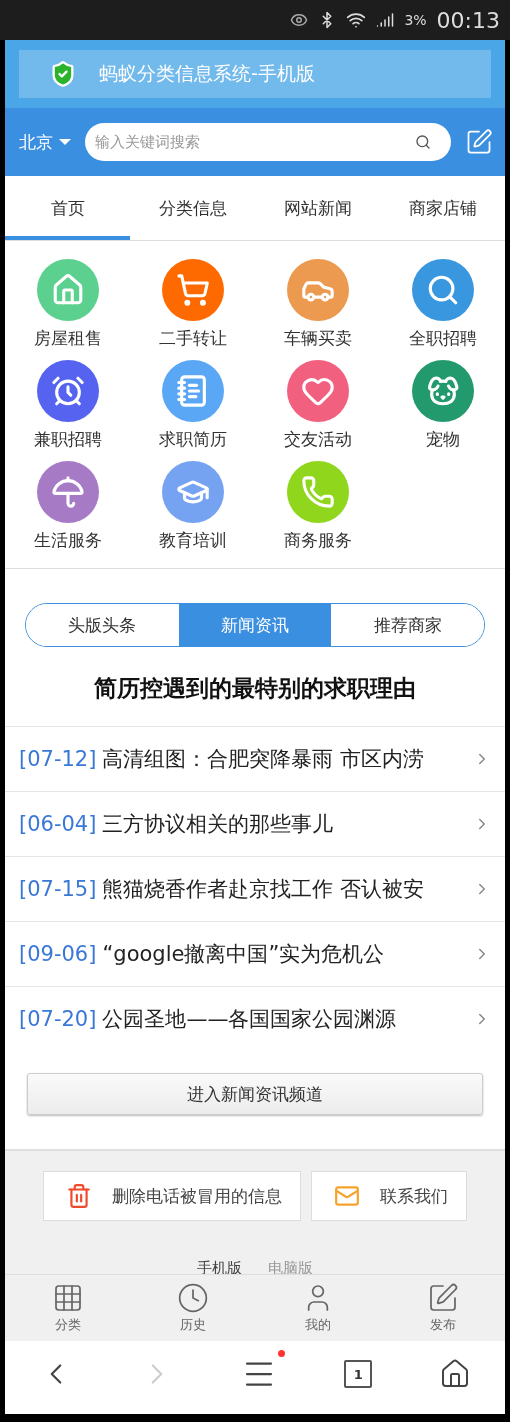  I want to click on category-item: 车辆买卖, so click(317, 304).